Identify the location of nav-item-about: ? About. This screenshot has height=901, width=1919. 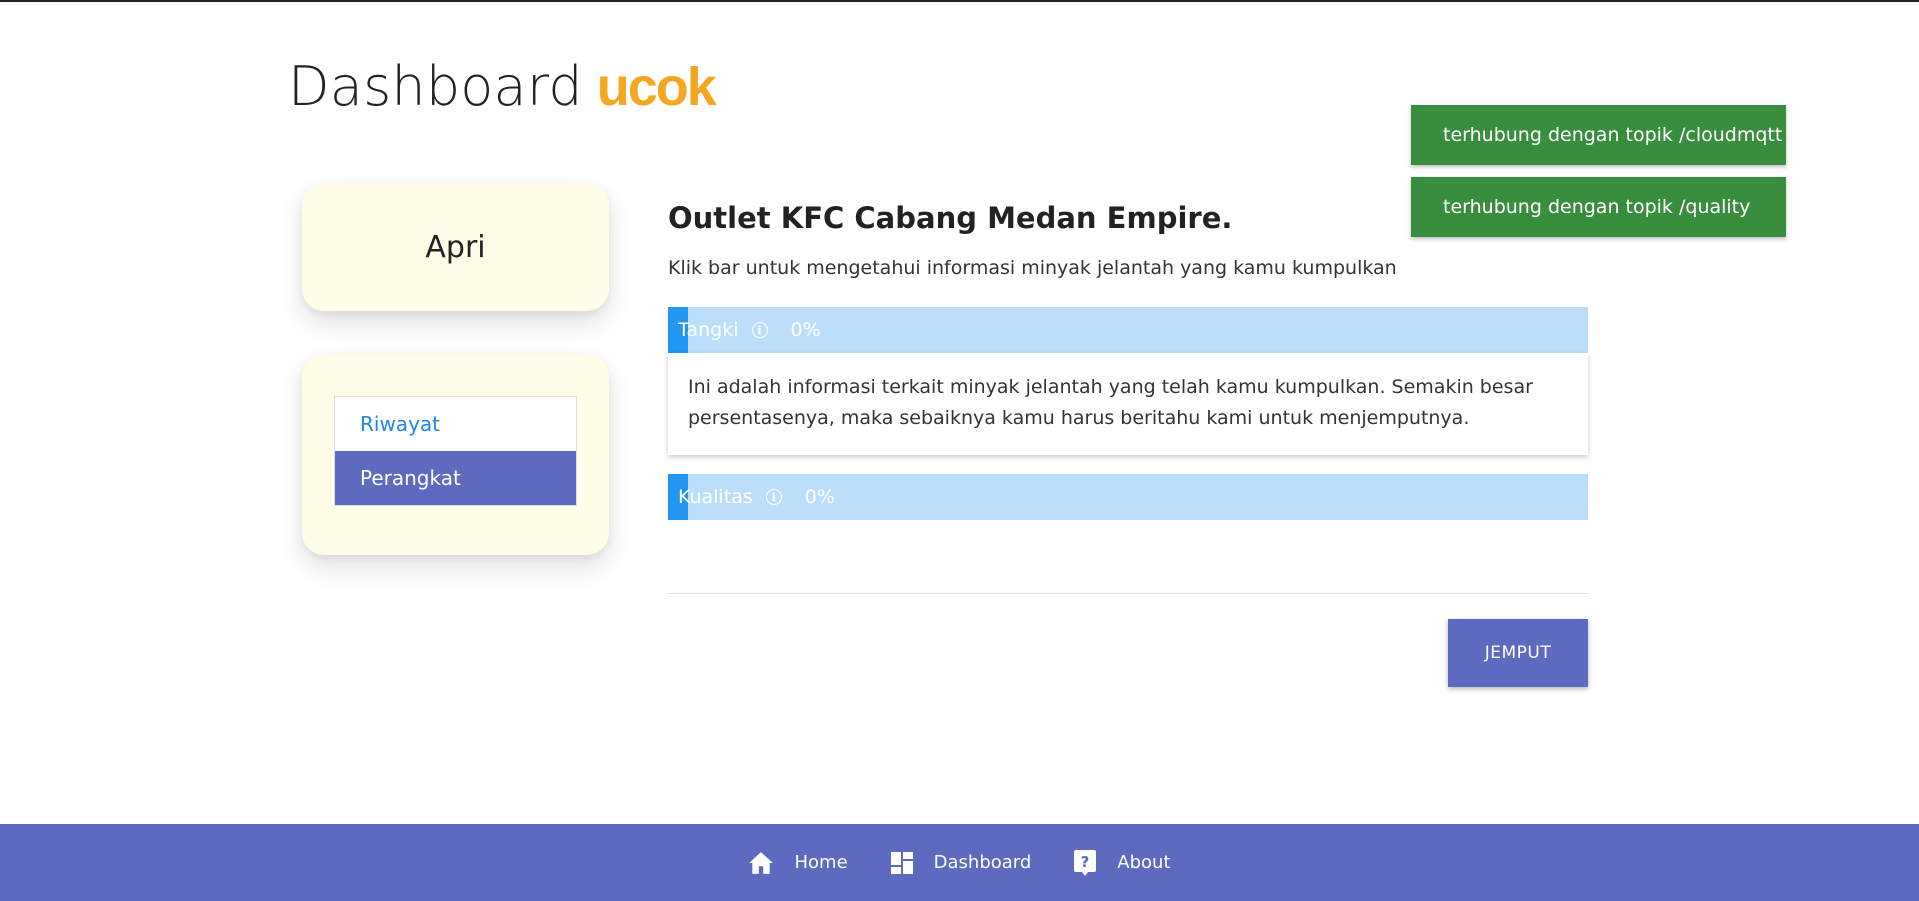
(1122, 863).